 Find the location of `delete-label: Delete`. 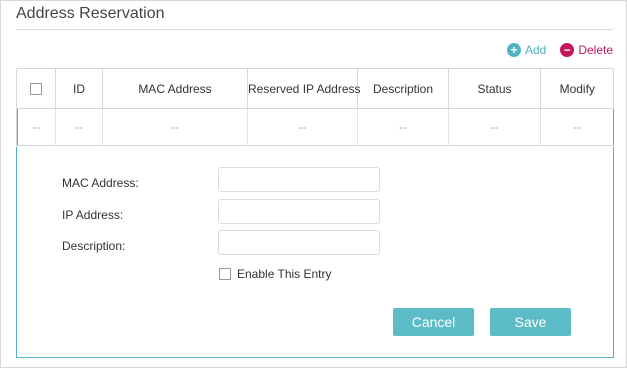

delete-label: Delete is located at coordinates (595, 50).